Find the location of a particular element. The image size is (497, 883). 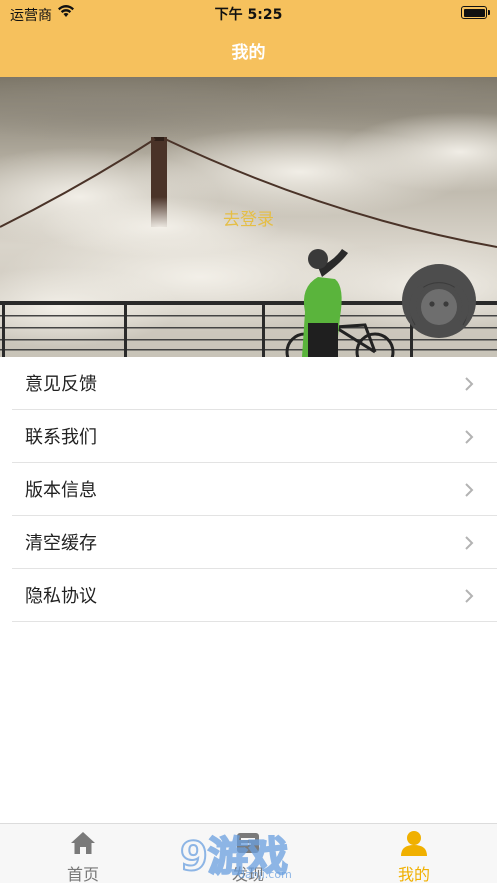

menu-item-label: 联系我们 is located at coordinates (61, 437).